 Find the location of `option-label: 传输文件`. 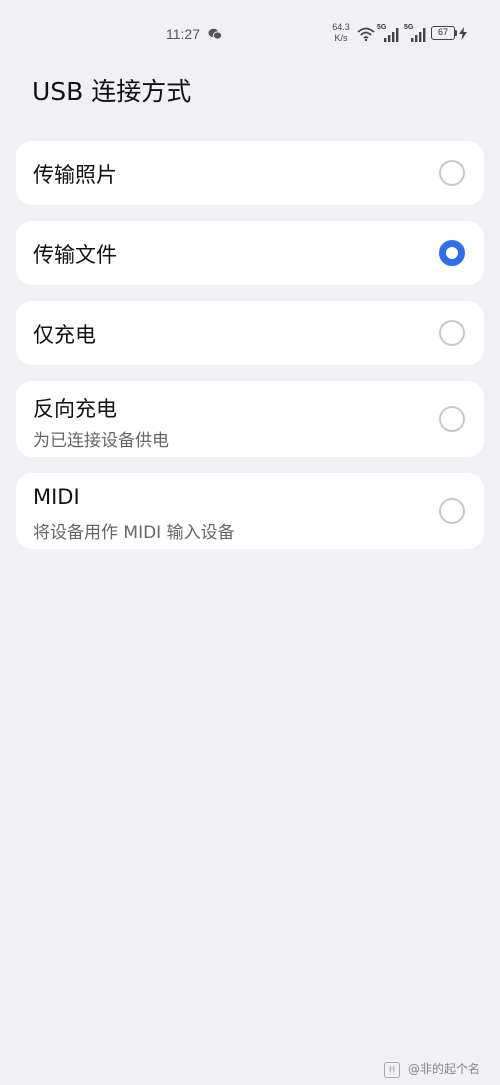

option-label: 传输文件 is located at coordinates (75, 255).